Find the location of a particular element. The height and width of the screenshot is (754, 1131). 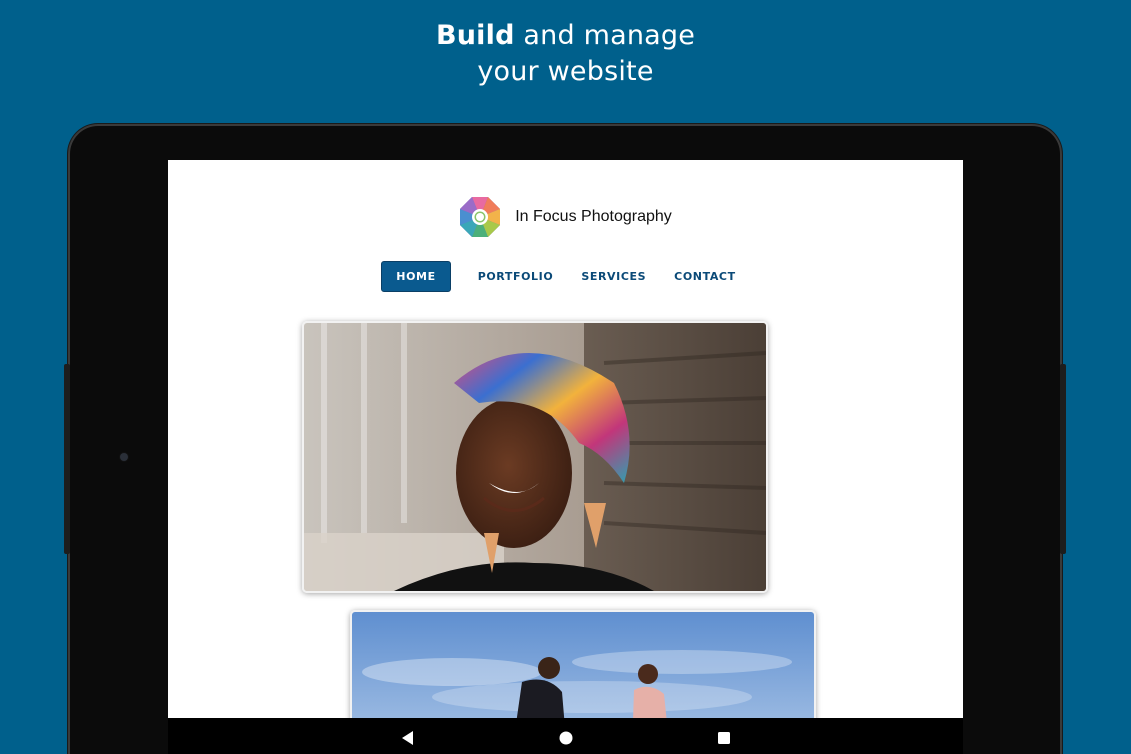

home-circle-icon is located at coordinates (566, 738).